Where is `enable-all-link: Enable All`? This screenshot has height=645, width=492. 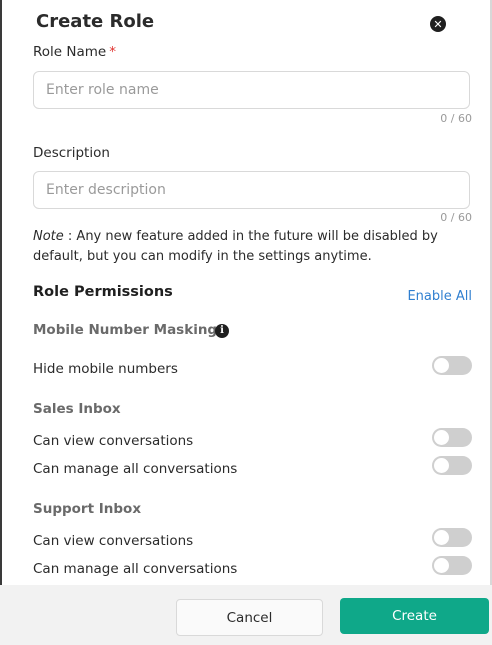
enable-all-link: Enable All is located at coordinates (439, 296).